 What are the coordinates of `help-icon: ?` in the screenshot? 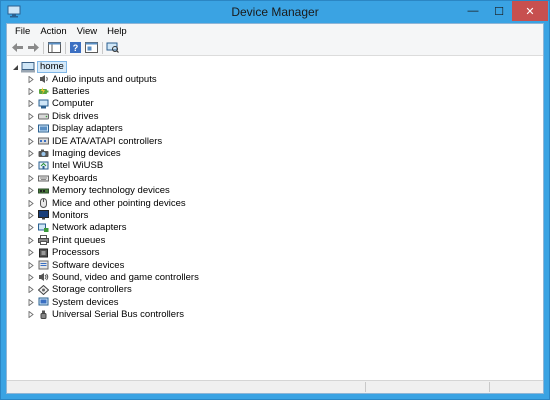 It's located at (75, 47).